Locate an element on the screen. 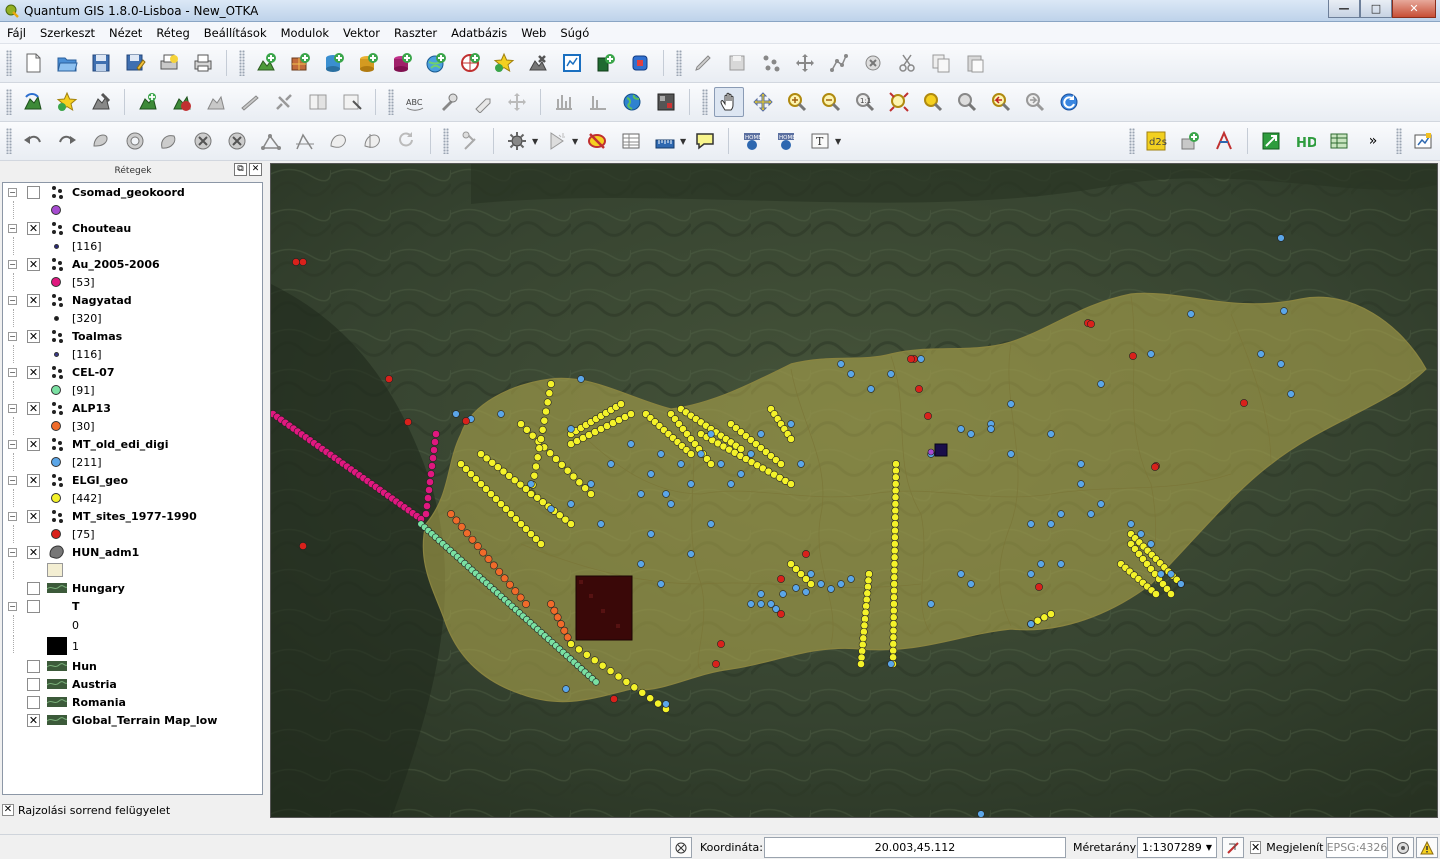 The image size is (1440, 859). raster-row: Hun is located at coordinates (132, 666).